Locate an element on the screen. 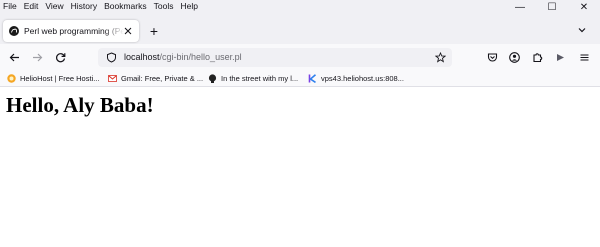 The height and width of the screenshot is (247, 600). maximize-button: ☐ is located at coordinates (552, 7).